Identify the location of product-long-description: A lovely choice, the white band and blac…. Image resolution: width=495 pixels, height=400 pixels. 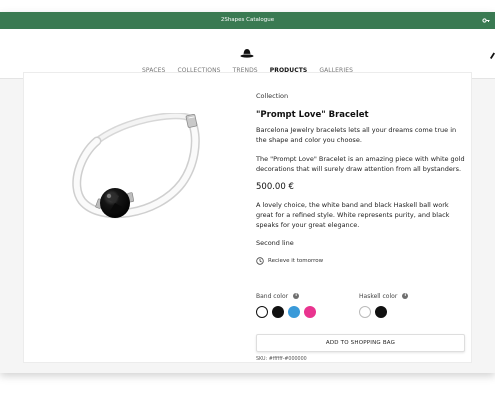
(353, 215).